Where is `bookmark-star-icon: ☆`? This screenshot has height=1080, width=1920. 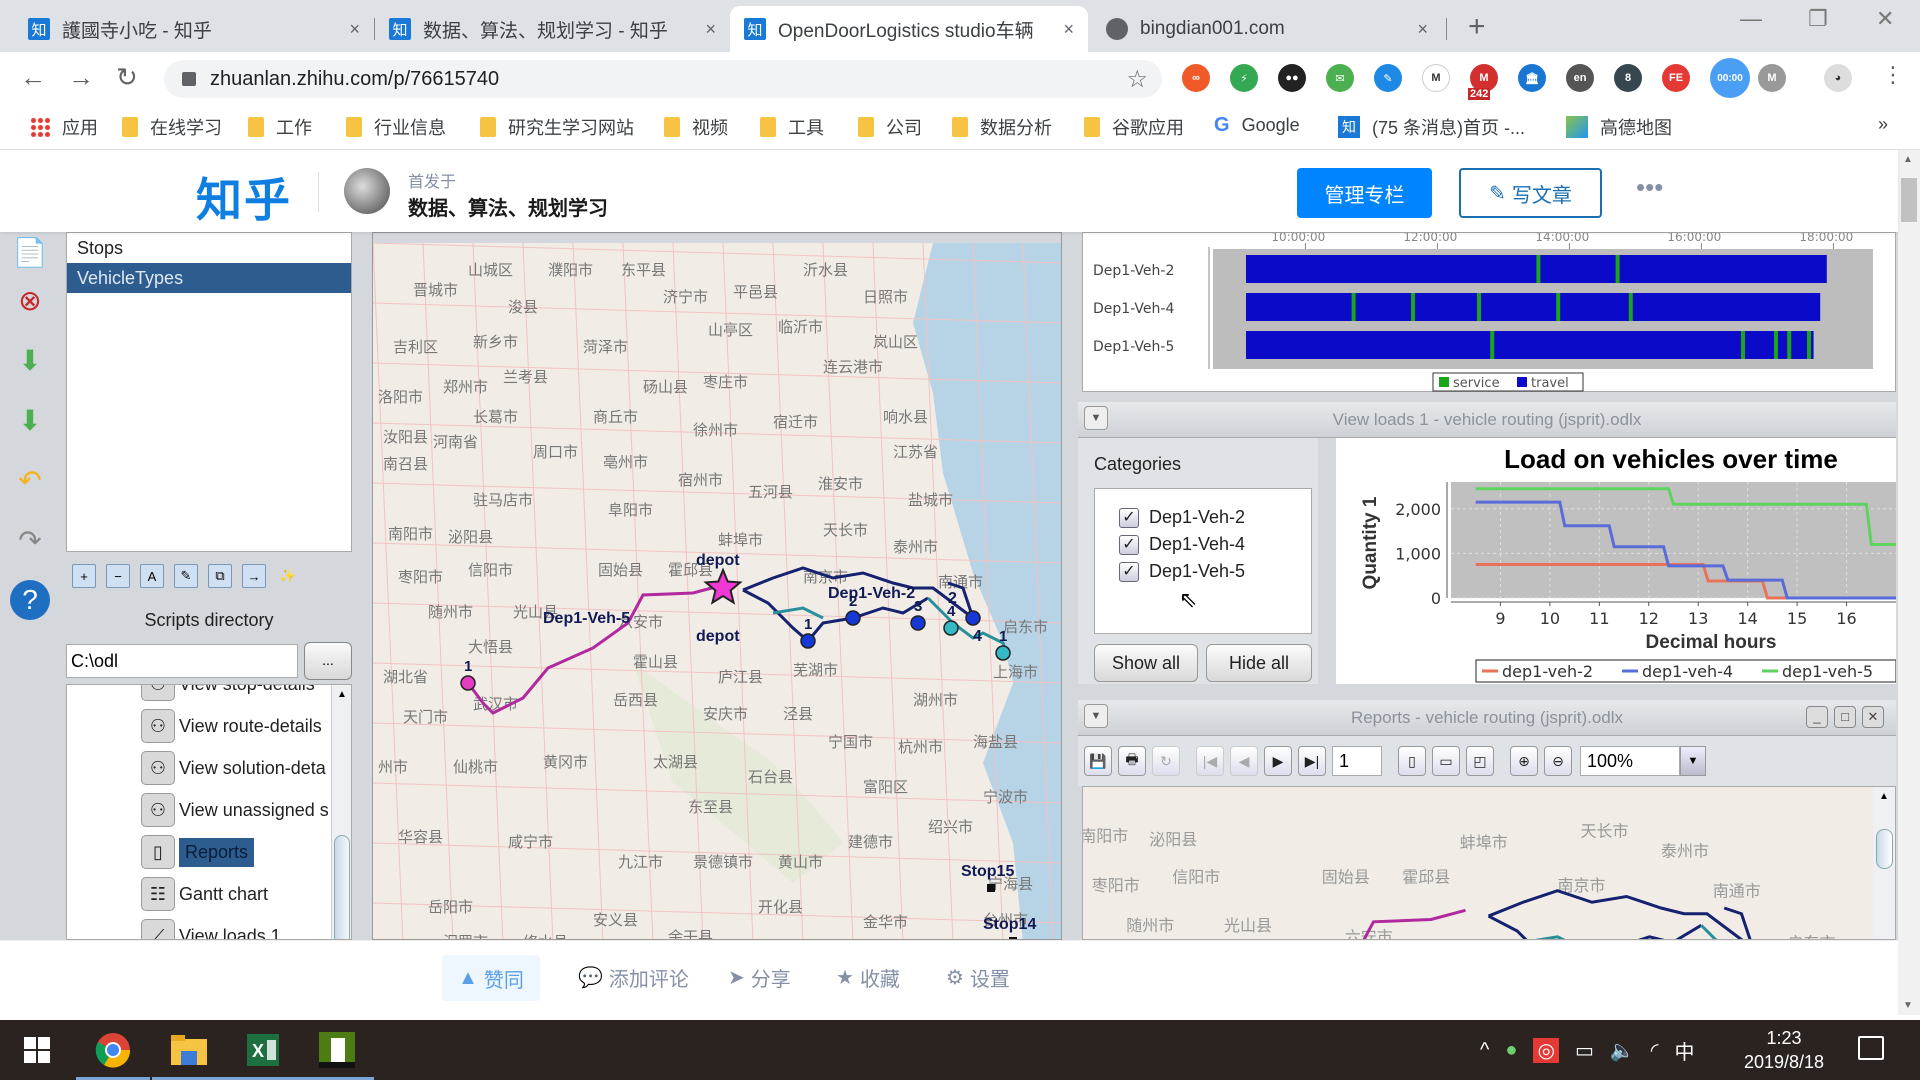 bookmark-star-icon: ☆ is located at coordinates (1137, 79).